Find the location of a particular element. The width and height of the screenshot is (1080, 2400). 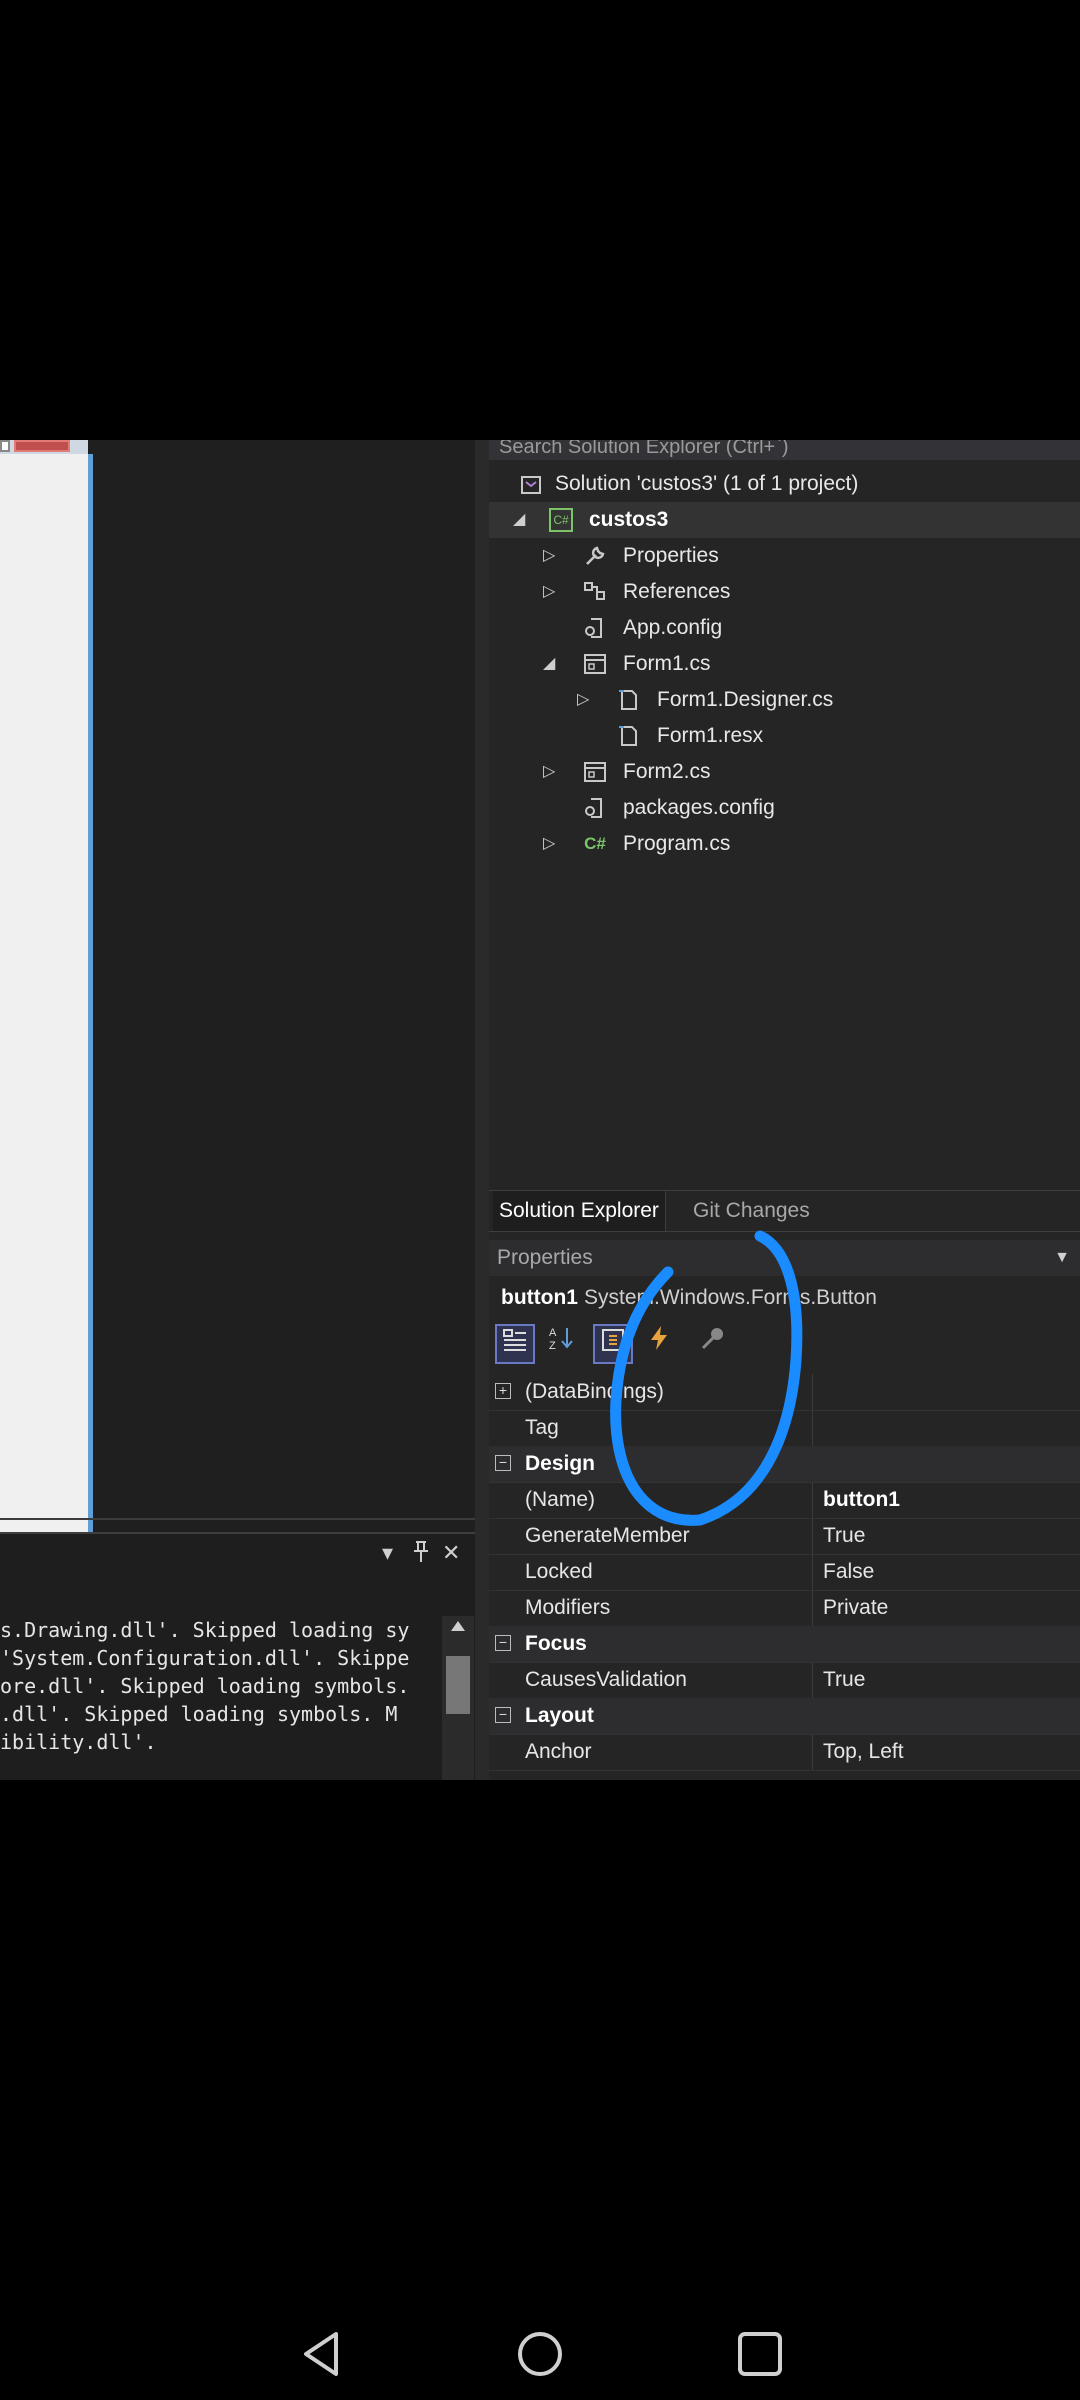

tree-item-form1-designer: ▷ Form1.Designer.cs is located at coordinates (784, 700).